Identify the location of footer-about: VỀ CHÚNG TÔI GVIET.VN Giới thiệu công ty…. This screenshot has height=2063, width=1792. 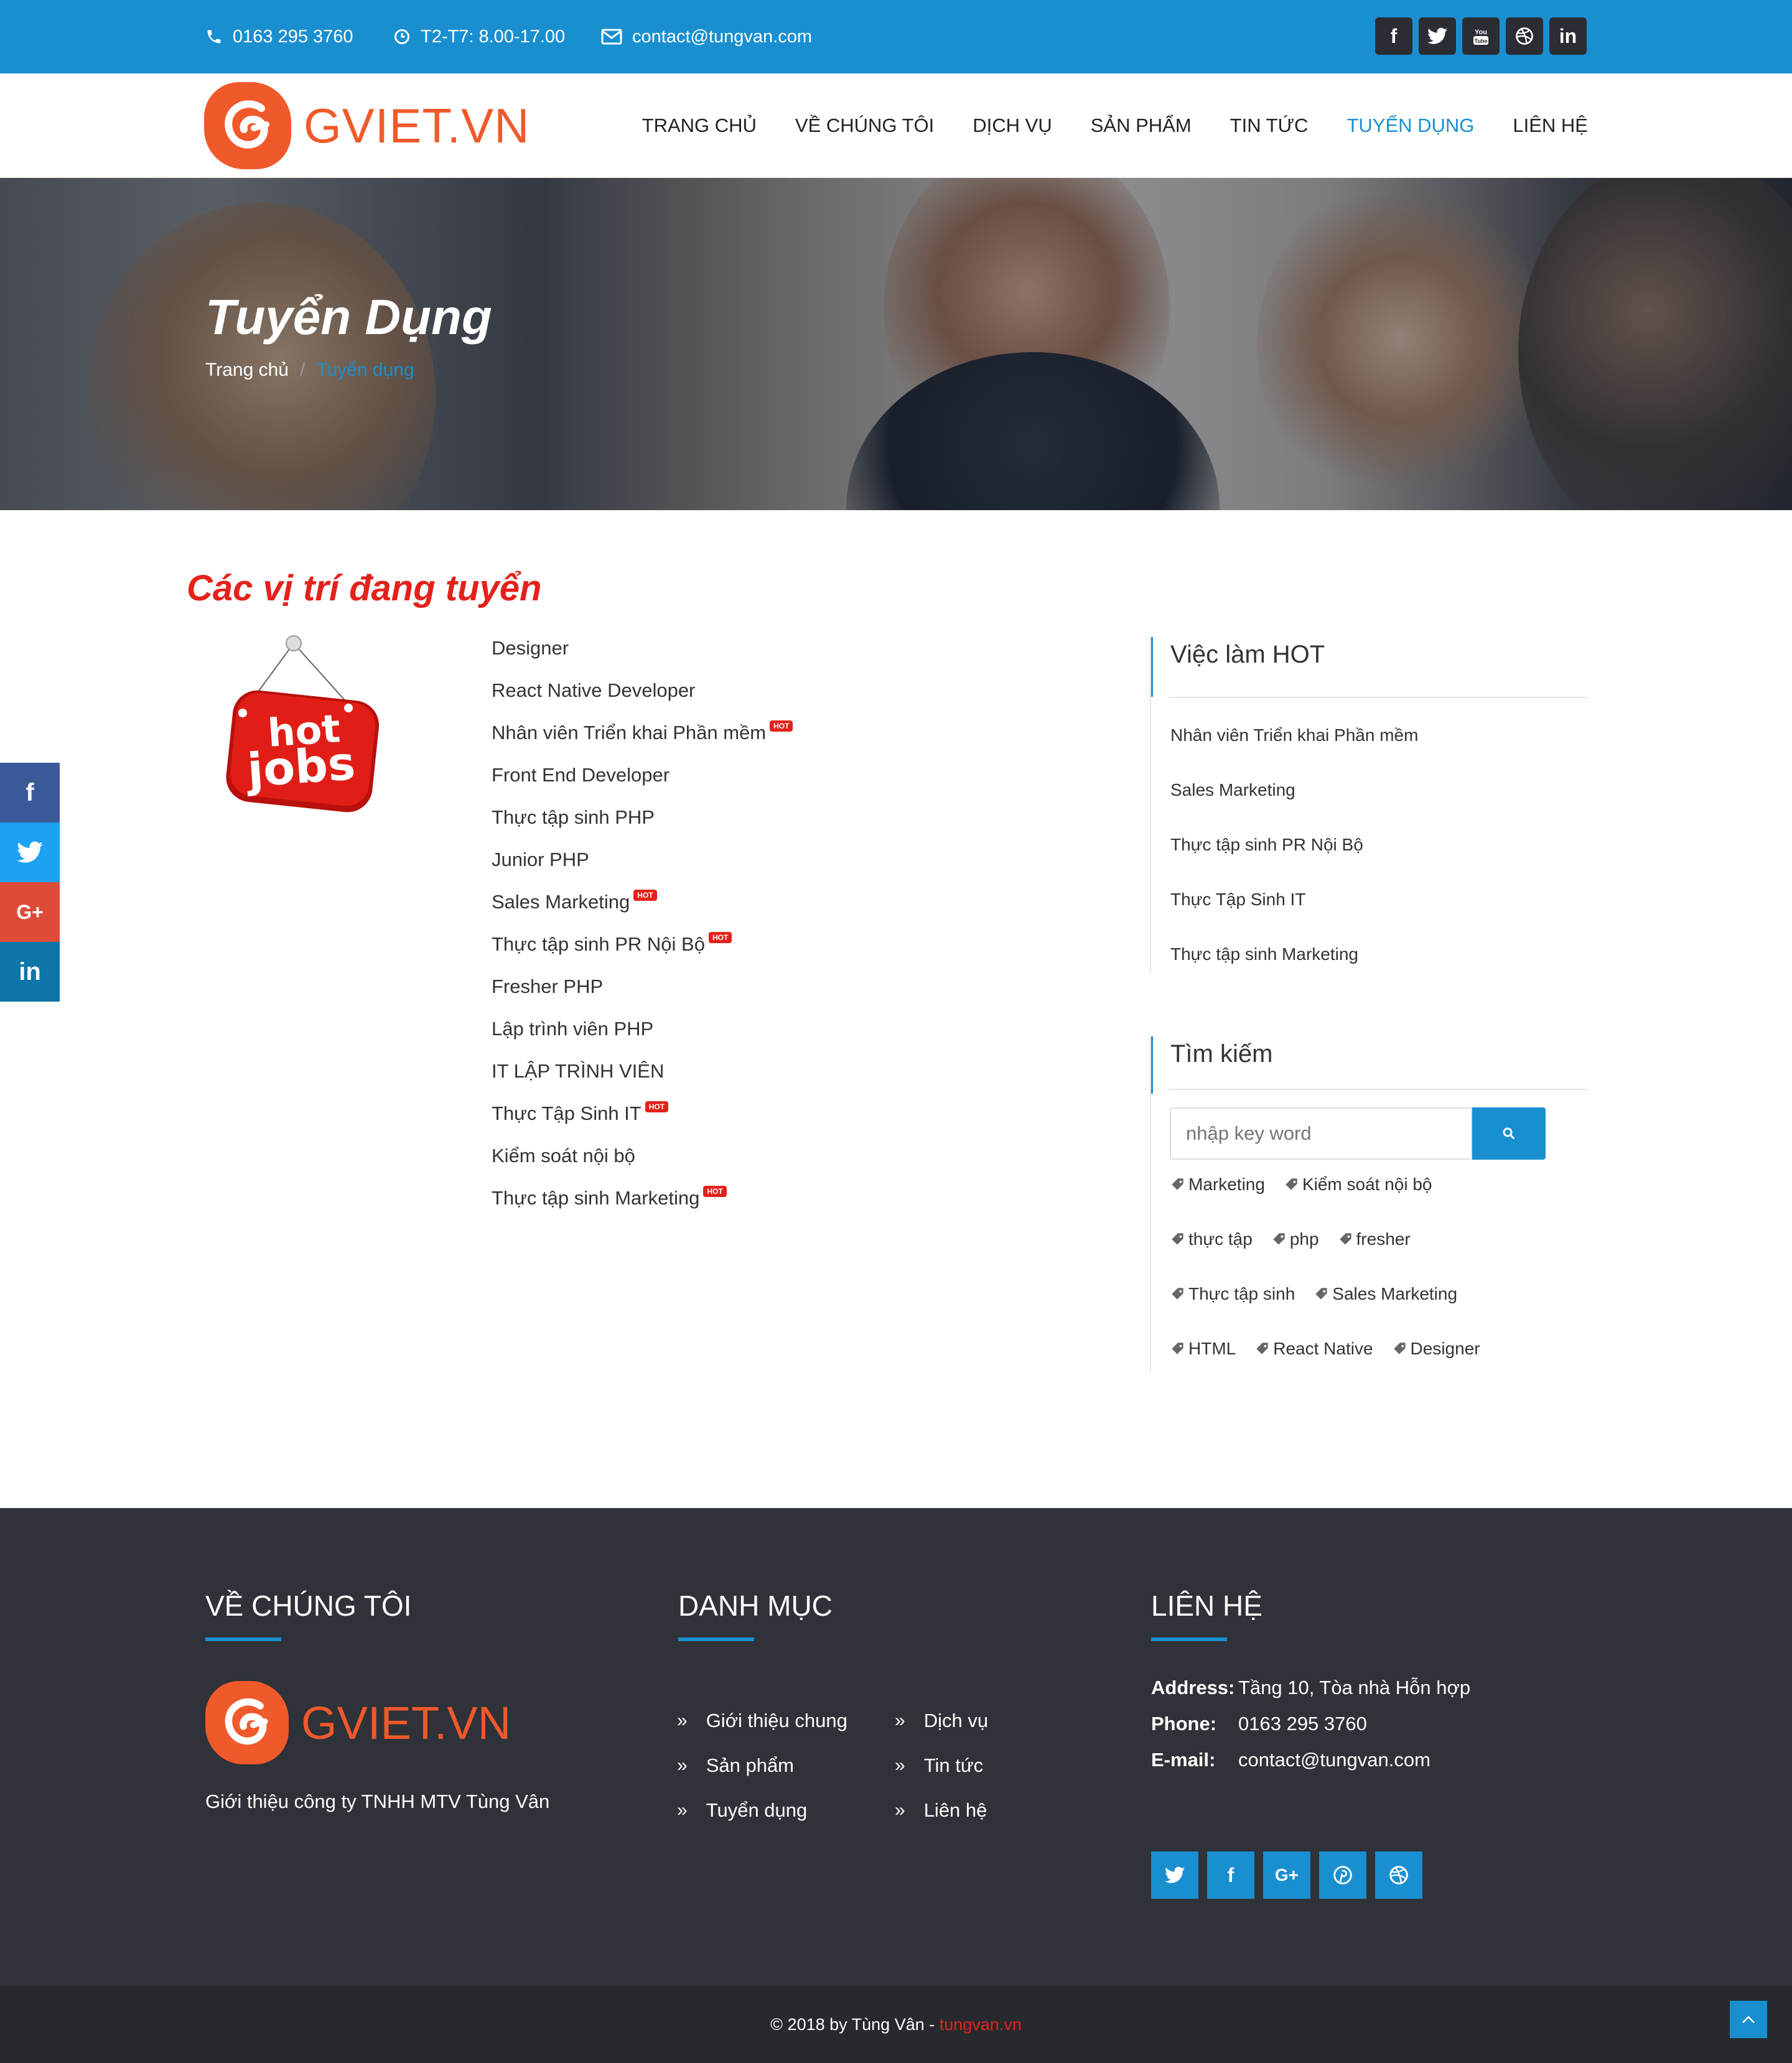
(377, 1701).